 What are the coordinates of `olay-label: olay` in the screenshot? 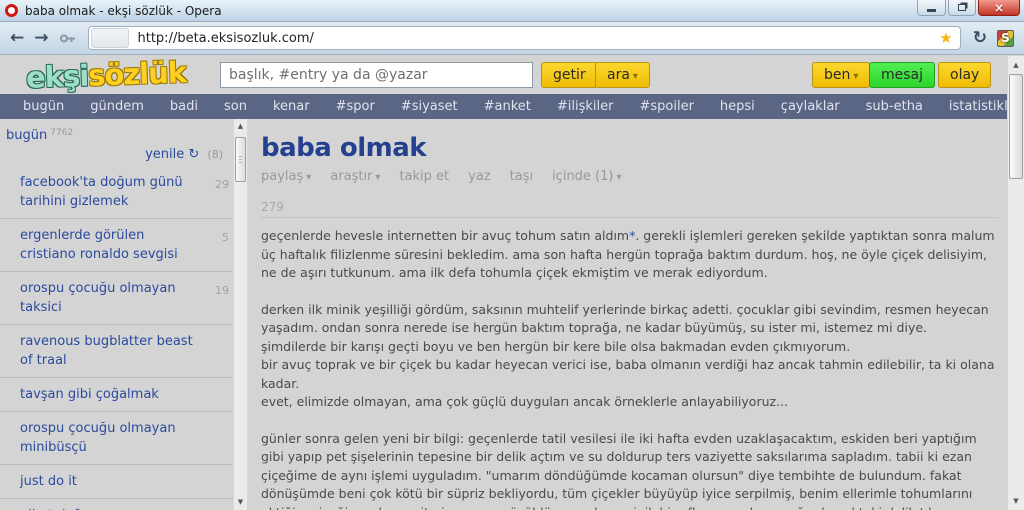 It's located at (965, 75).